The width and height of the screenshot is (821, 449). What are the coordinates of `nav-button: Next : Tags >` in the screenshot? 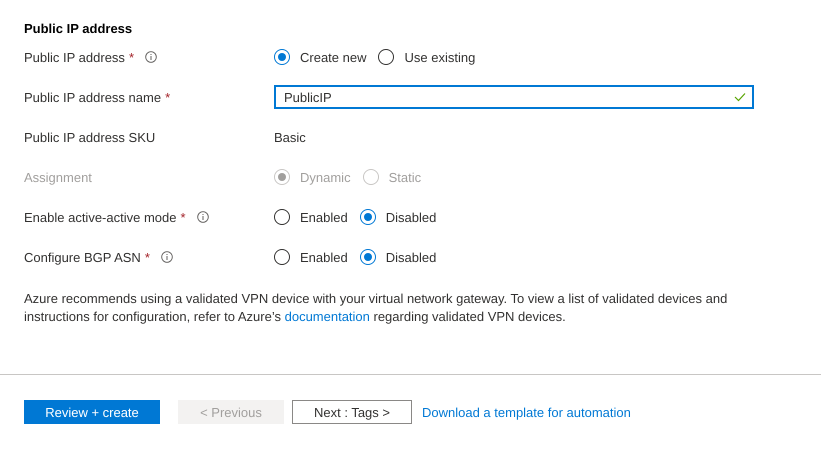 It's located at (352, 412).